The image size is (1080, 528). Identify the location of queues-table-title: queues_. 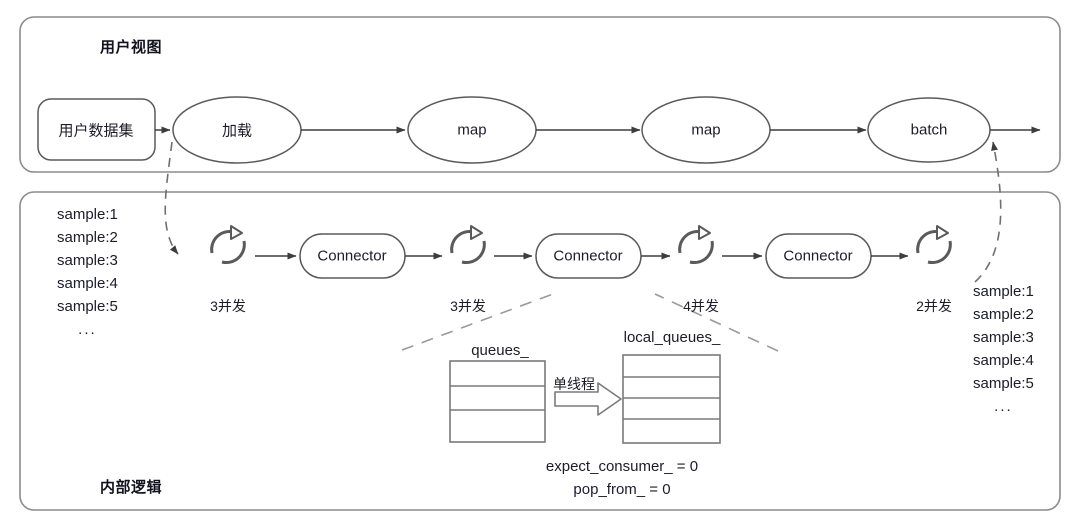
(500, 350).